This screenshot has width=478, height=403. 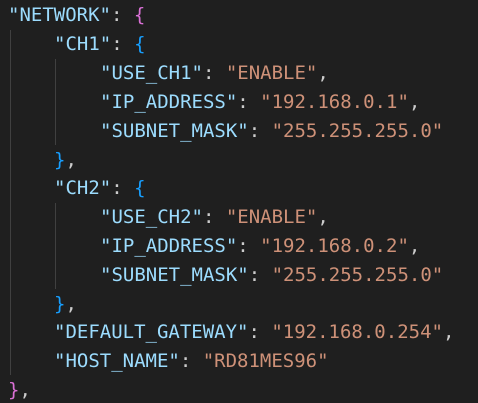 I want to click on code-line: "NETWORK": {, so click(x=76, y=15).